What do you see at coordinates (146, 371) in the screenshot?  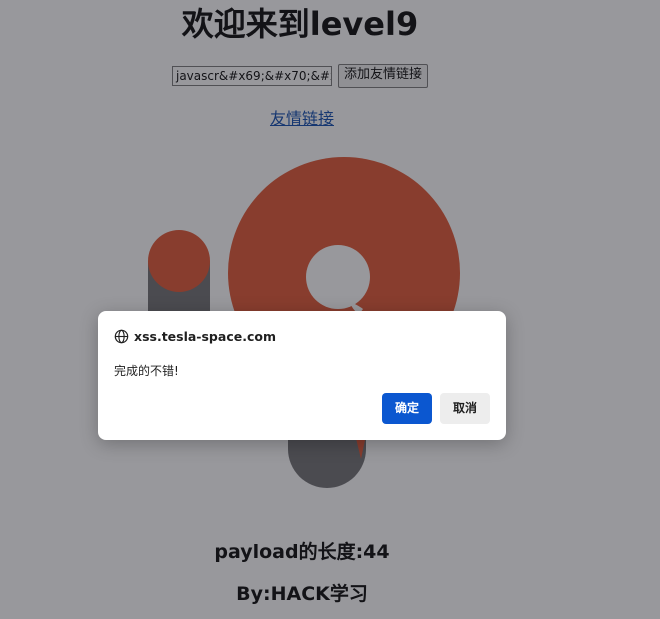 I see `dialog-message: 完成的不错!` at bounding box center [146, 371].